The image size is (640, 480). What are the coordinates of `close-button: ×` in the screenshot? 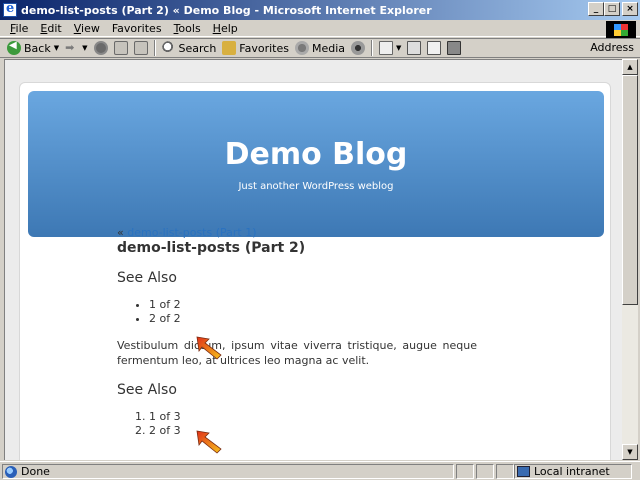 It's located at (630, 9).